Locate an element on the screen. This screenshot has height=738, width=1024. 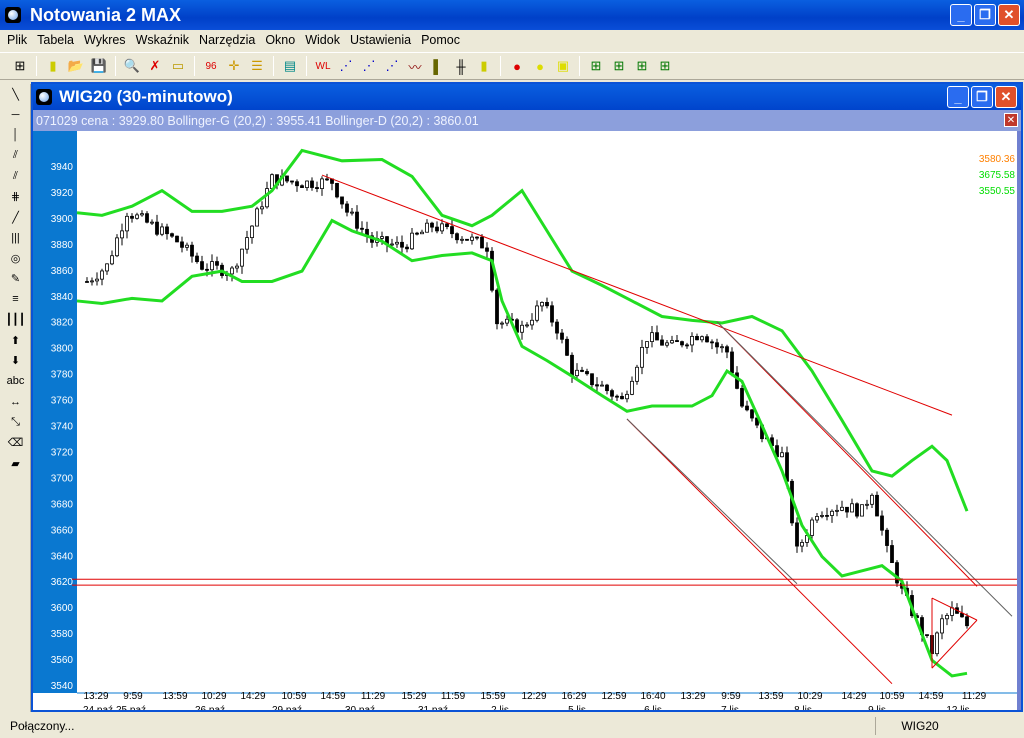
menu-plik: Plik is located at coordinates (17, 40).